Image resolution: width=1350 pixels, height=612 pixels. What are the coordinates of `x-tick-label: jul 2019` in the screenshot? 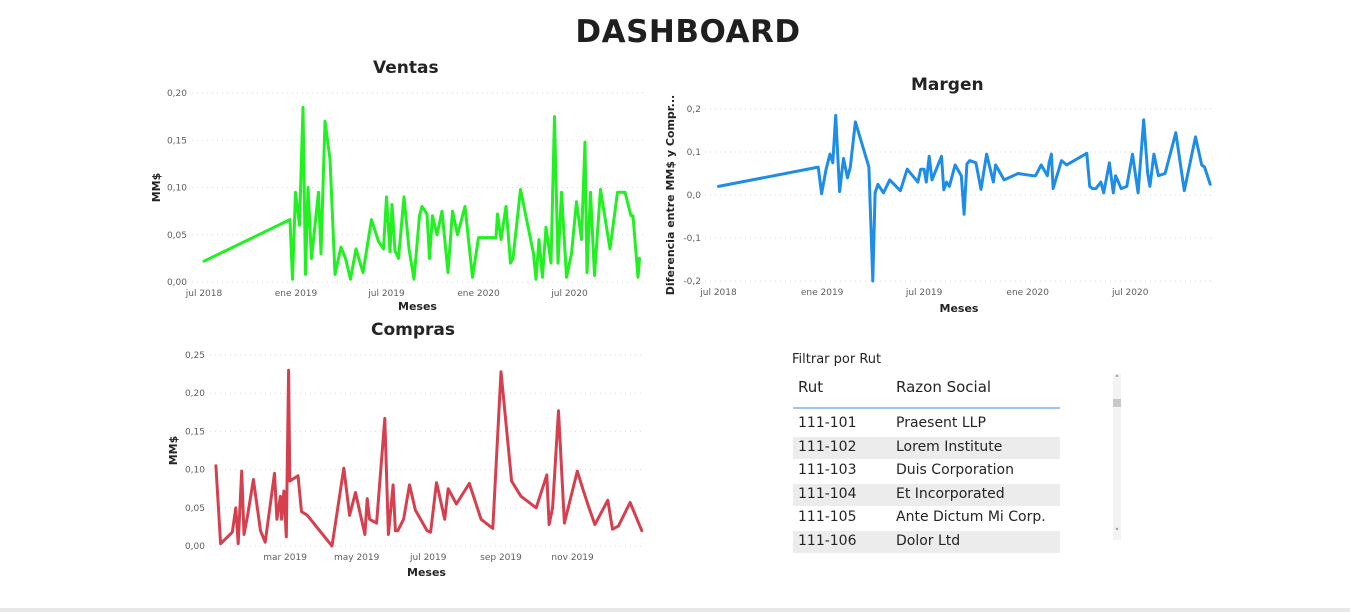 It's located at (428, 558).